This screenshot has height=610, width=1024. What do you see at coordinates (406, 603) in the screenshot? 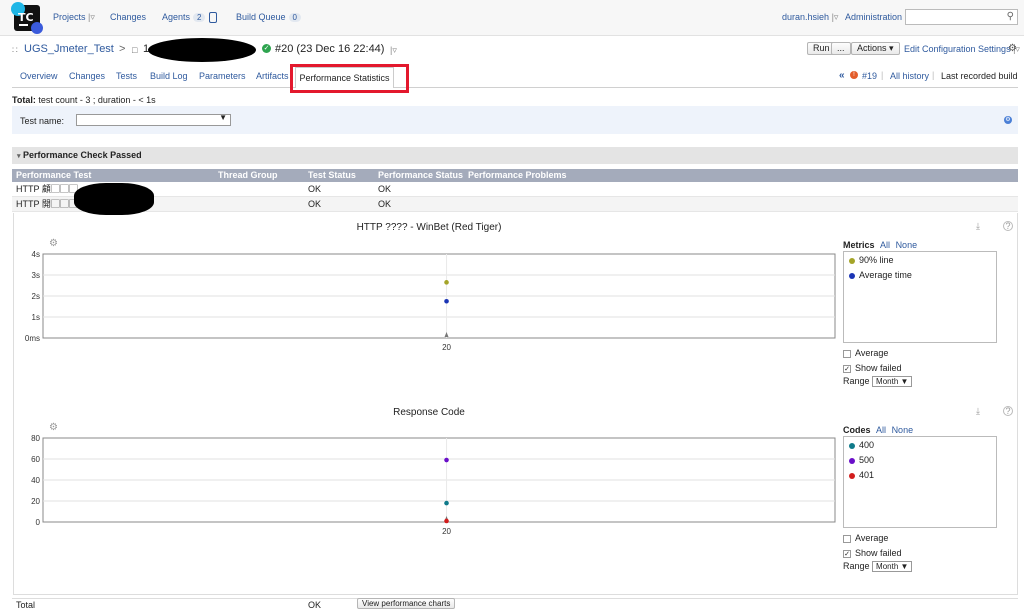
I see `view-performance-charts-button: View performance charts` at bounding box center [406, 603].